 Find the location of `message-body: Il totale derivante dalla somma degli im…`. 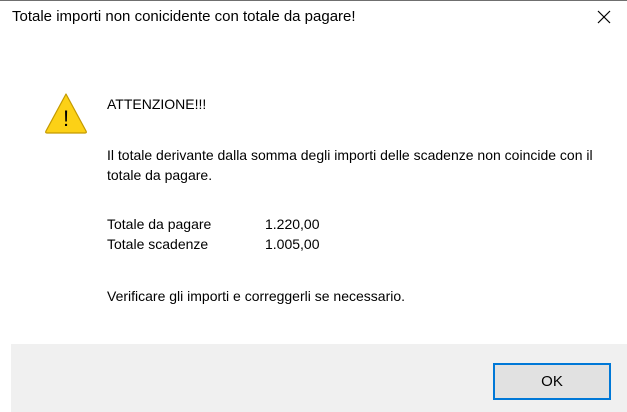

message-body: Il totale derivante dalla somma degli im… is located at coordinates (350, 165).